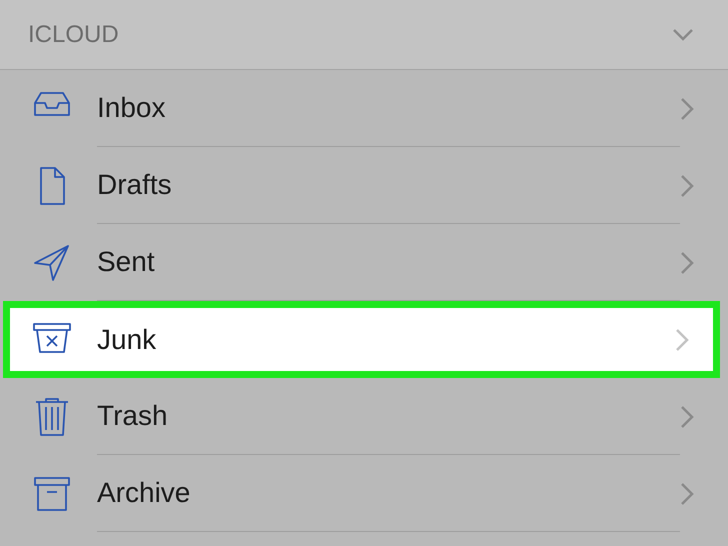  What do you see at coordinates (132, 416) in the screenshot?
I see `folder-label: Trash` at bounding box center [132, 416].